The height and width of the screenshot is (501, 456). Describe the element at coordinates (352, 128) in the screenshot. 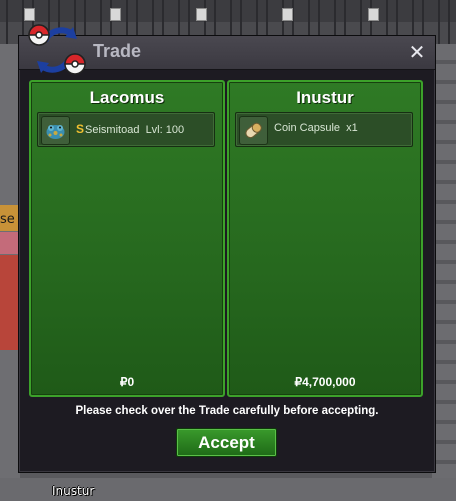

I see `item-quantity: x1` at that location.